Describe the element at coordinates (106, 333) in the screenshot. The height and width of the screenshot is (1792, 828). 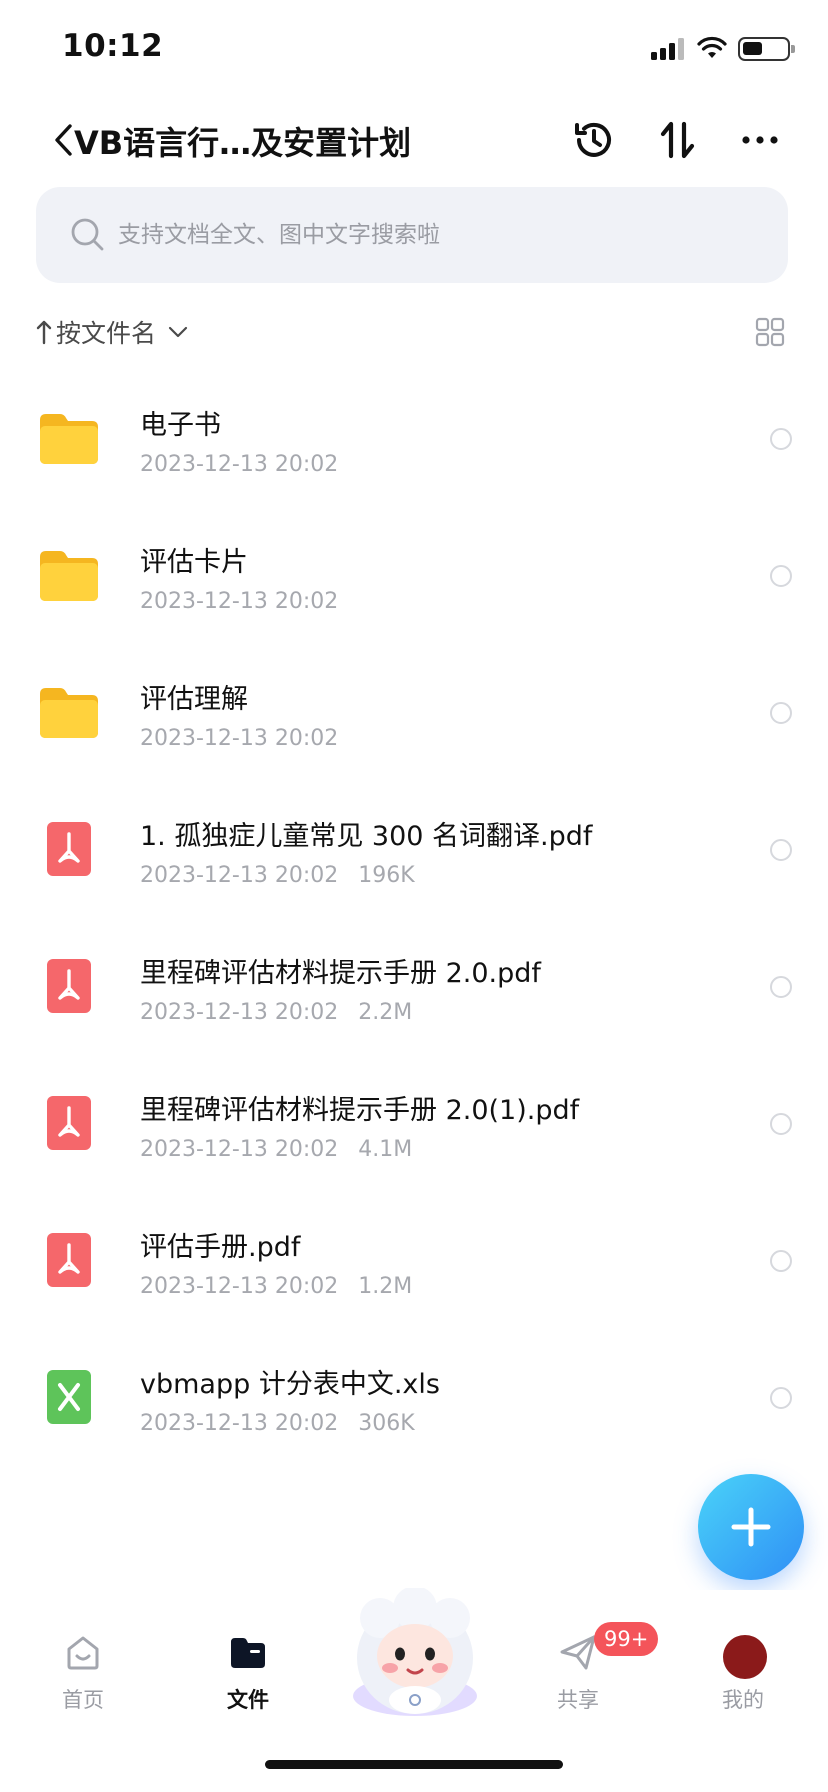
I see `sort-label: 按文件名` at that location.